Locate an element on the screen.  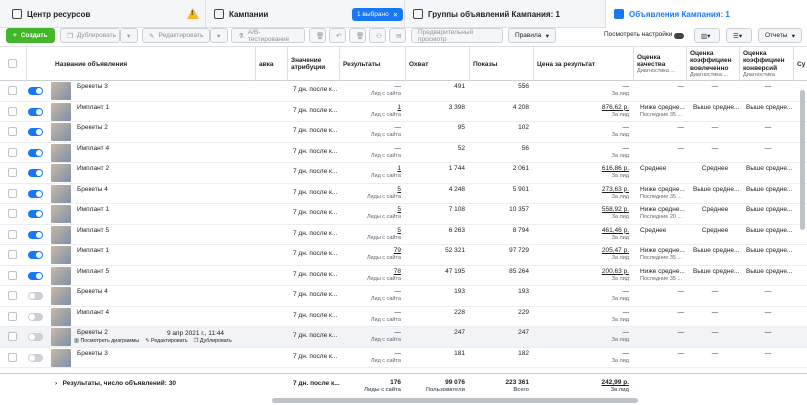
ad-name-cell: Имплант 2 is located at coordinates (164, 173).